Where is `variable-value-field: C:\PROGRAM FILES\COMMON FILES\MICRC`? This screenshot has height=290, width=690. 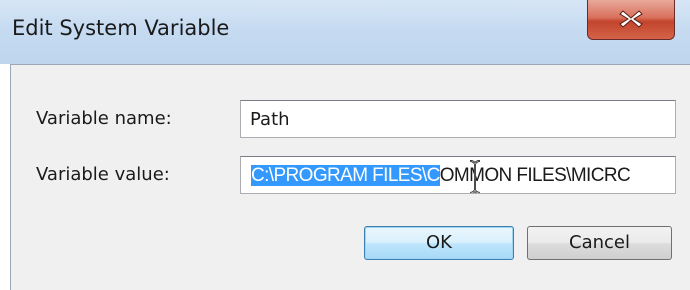
variable-value-field: C:\PROGRAM FILES\COMMON FILES\MICRC is located at coordinates (458, 175).